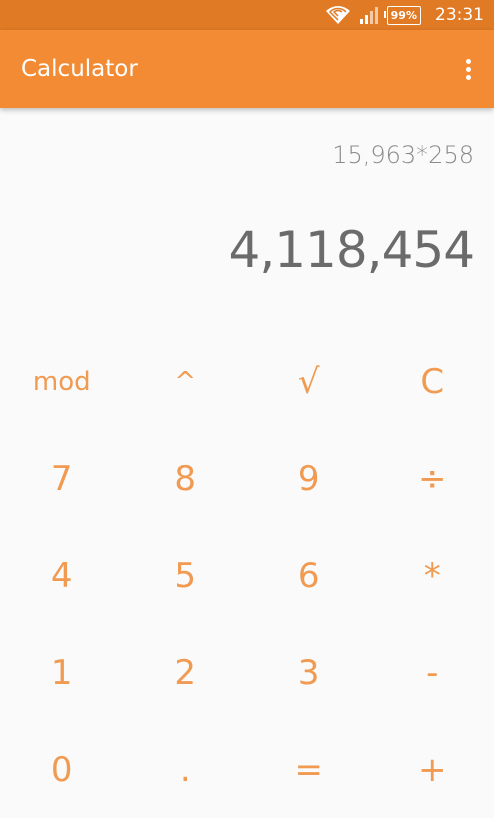 The width and height of the screenshot is (494, 818). What do you see at coordinates (247, 15) in the screenshot?
I see `status-bar: 99% 23:31` at bounding box center [247, 15].